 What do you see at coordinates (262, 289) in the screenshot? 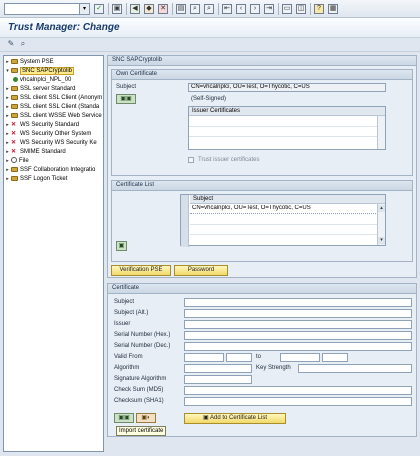
I see `certificate-title: Certificate` at bounding box center [262, 289].